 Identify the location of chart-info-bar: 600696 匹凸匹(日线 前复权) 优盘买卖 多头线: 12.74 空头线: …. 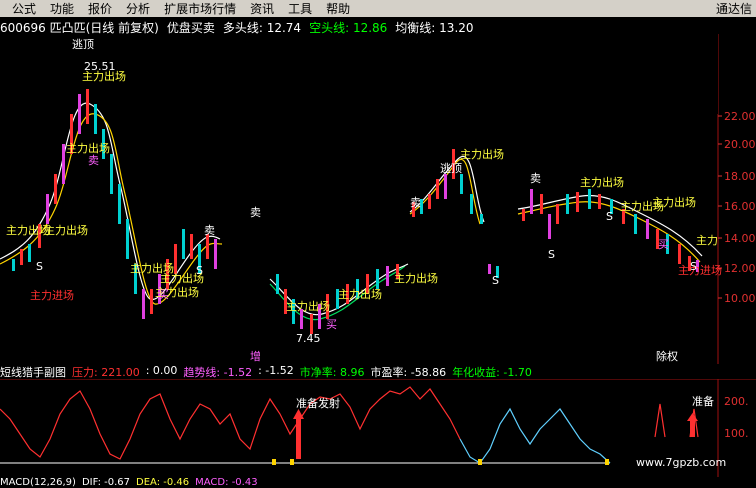
(237, 27).